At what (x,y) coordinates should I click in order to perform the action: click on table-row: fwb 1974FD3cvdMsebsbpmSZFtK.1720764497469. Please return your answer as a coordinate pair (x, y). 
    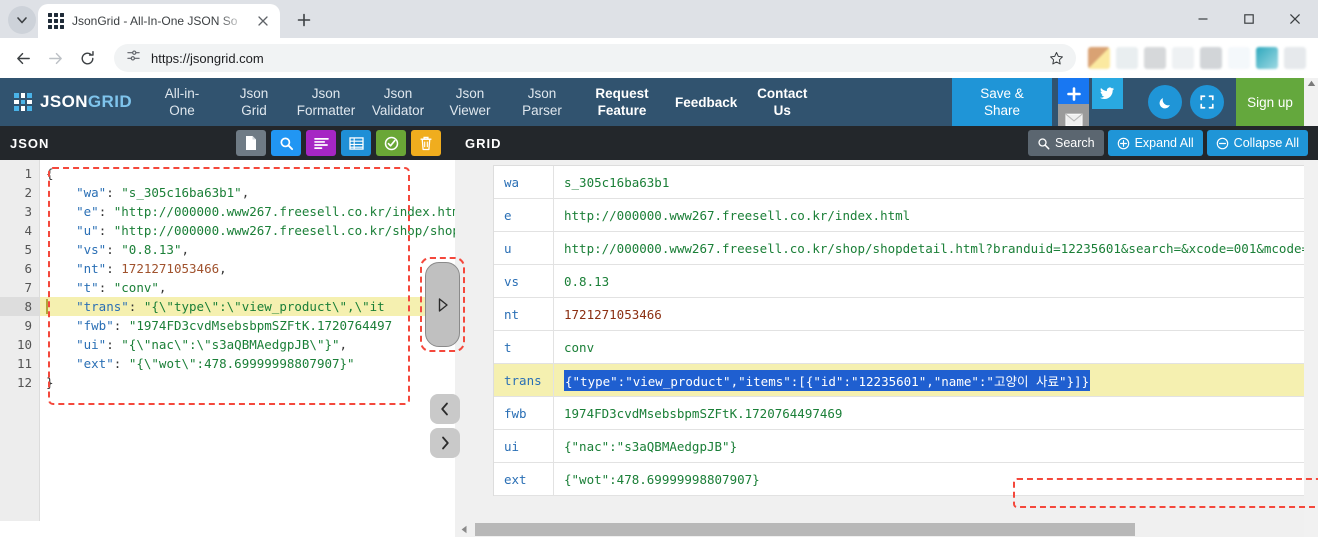
    Looking at the image, I should click on (906, 413).